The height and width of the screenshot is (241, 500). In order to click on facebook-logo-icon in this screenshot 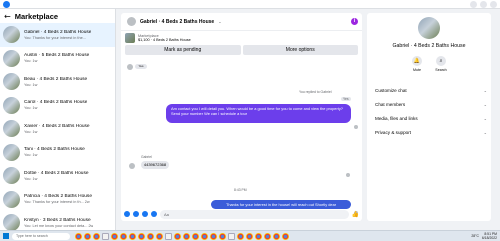, I will do `click(6, 4)`.